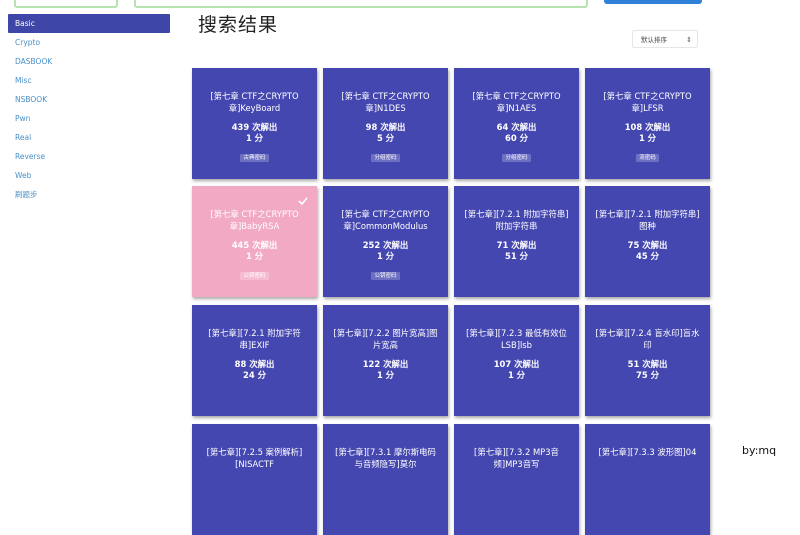  What do you see at coordinates (385, 220) in the screenshot?
I see `challenge-name: [第七章 CTF之CRYPTO章]CommonModulus` at bounding box center [385, 220].